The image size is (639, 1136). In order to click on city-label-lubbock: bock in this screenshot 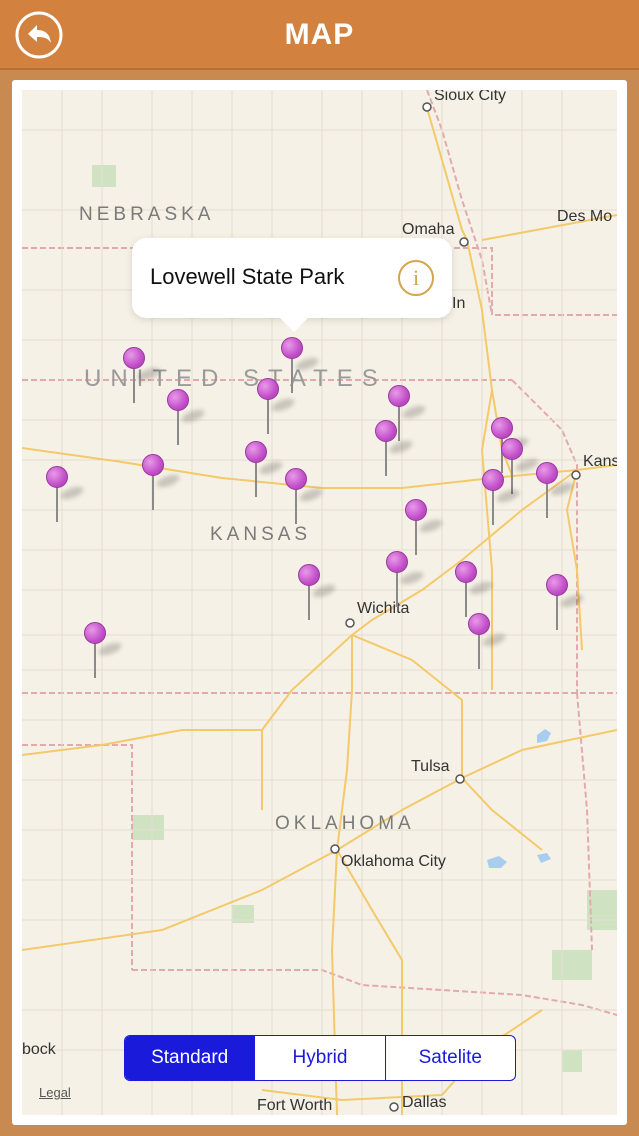, I will do `click(39, 1049)`.